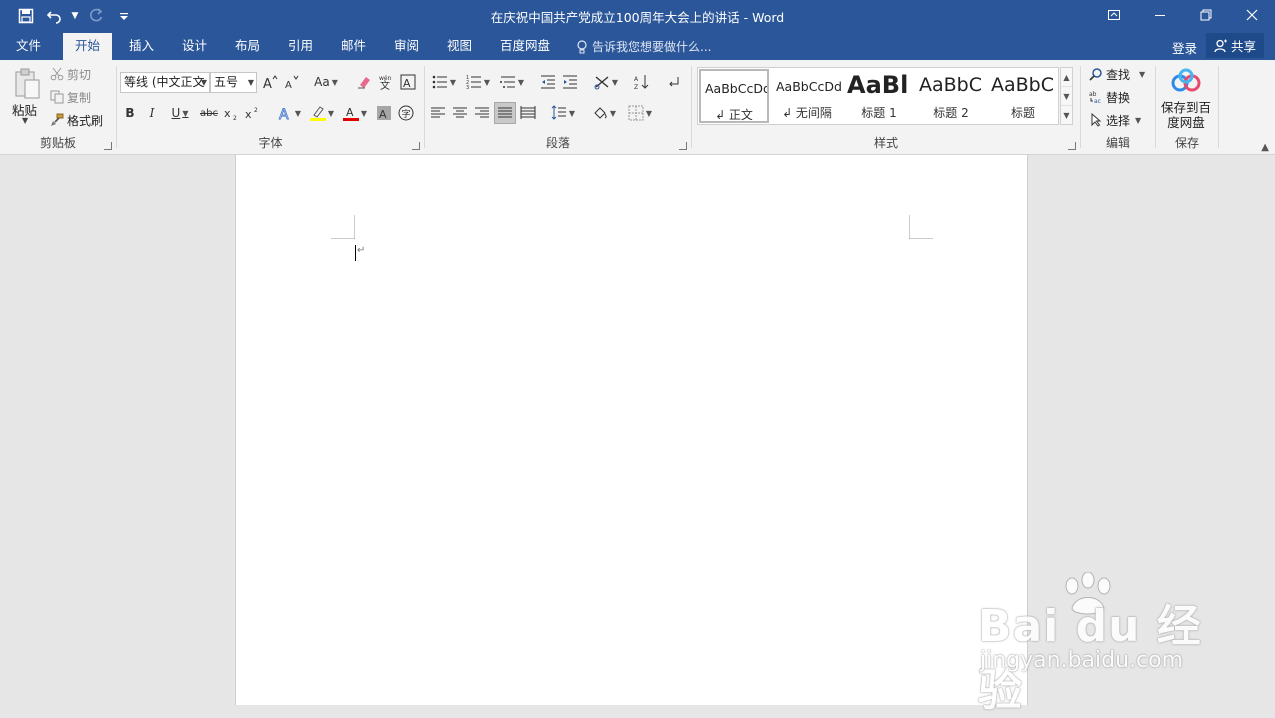 The image size is (1275, 718). I want to click on editing-group-label: 编辑, so click(1117, 143).